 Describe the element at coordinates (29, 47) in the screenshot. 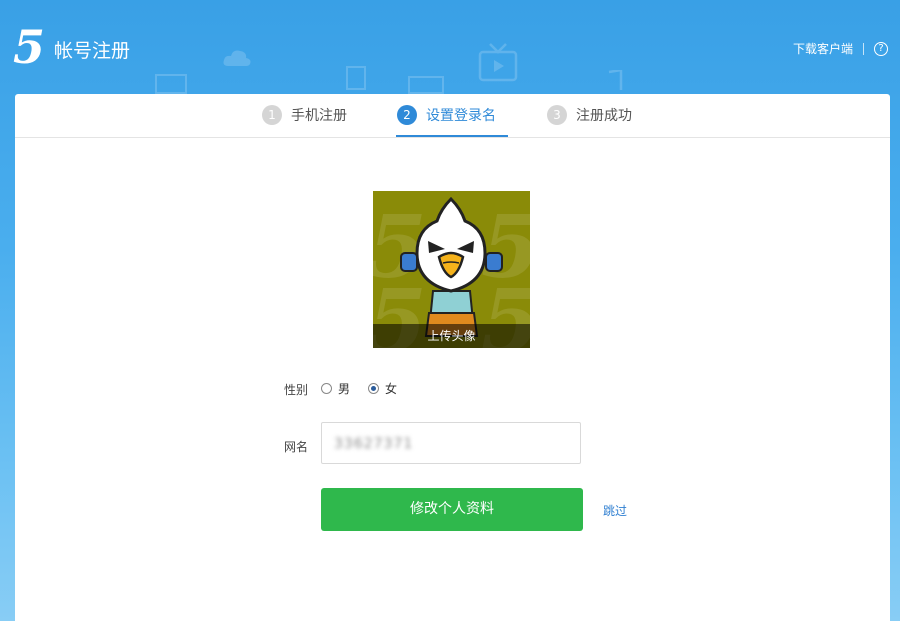

I see `brand-logo: 5` at that location.